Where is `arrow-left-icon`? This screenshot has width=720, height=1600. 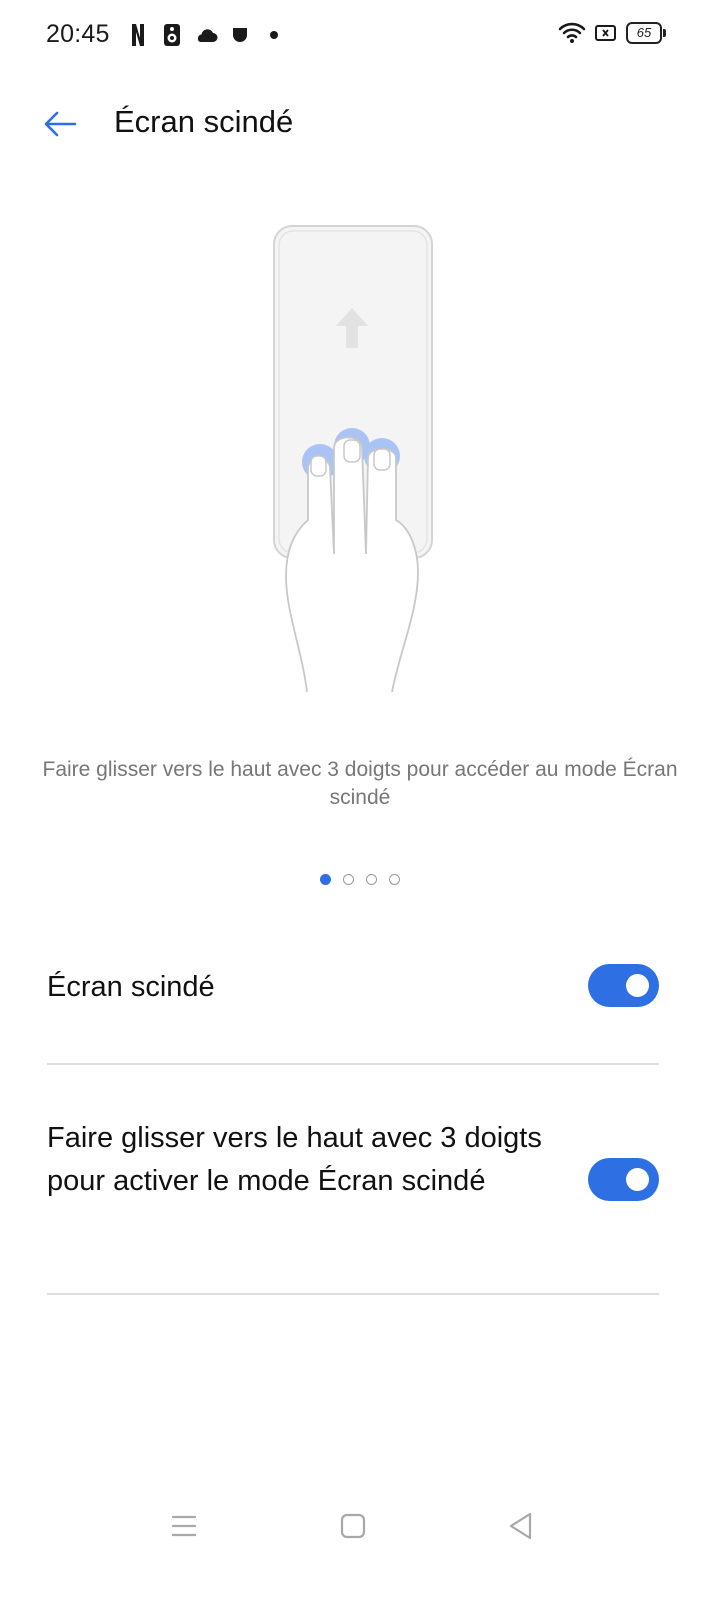 arrow-left-icon is located at coordinates (60, 124).